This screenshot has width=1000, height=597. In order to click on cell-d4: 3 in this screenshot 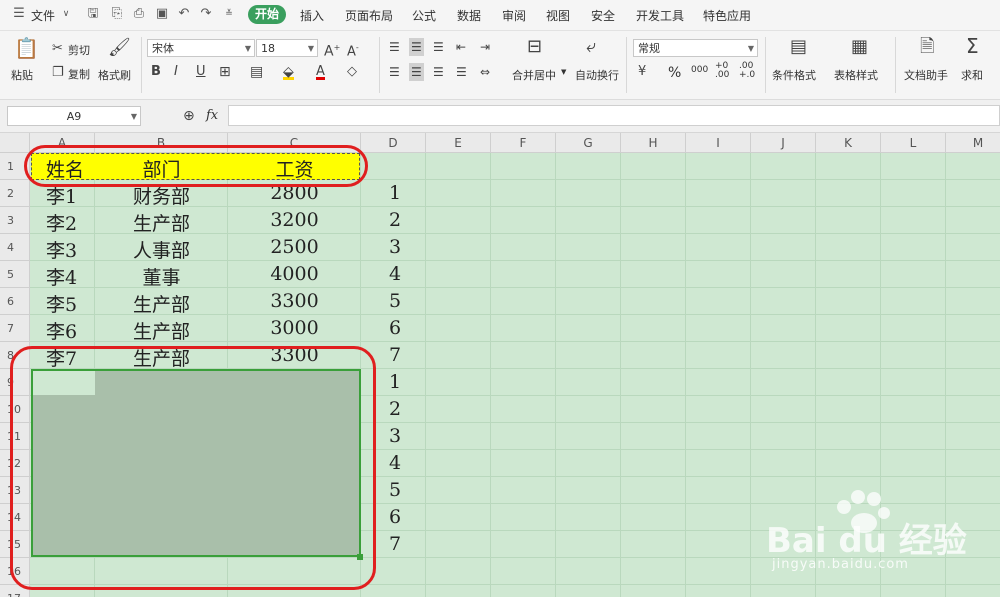, I will do `click(395, 247)`.